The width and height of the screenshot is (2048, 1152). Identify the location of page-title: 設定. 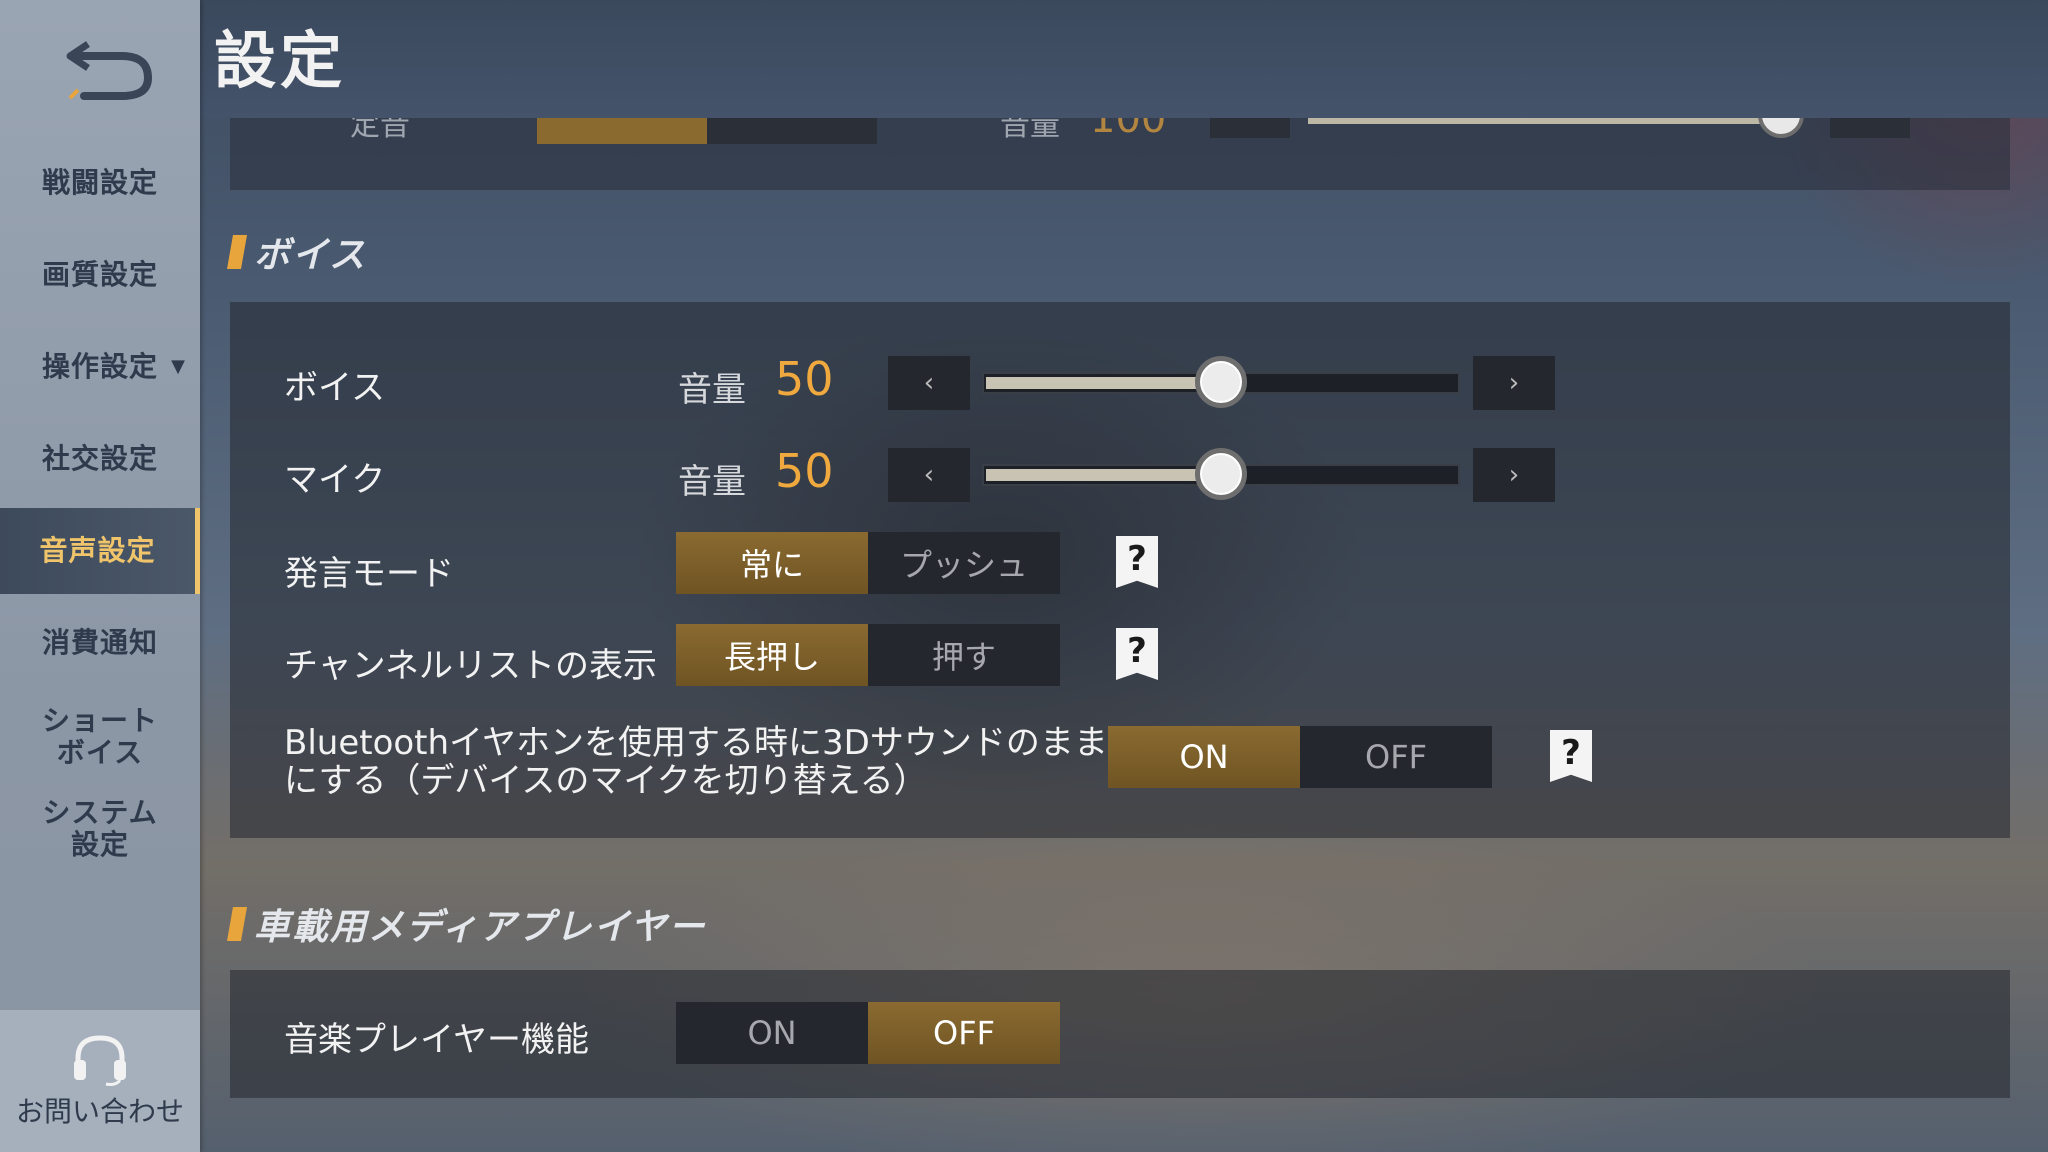
(280, 60).